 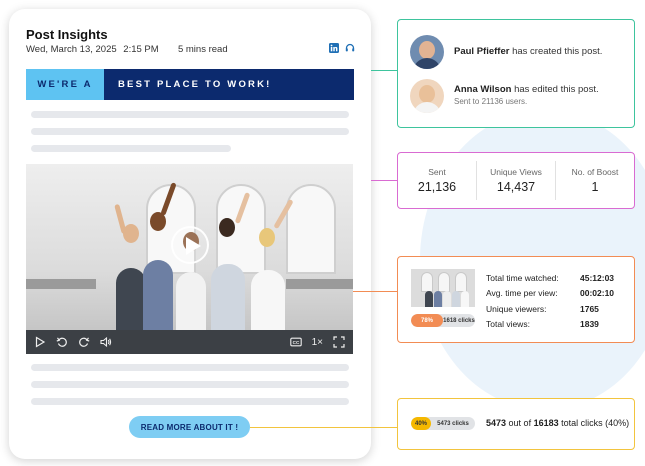 I want to click on watch-progress-pill: 78% 1618 clicks, so click(x=443, y=320).